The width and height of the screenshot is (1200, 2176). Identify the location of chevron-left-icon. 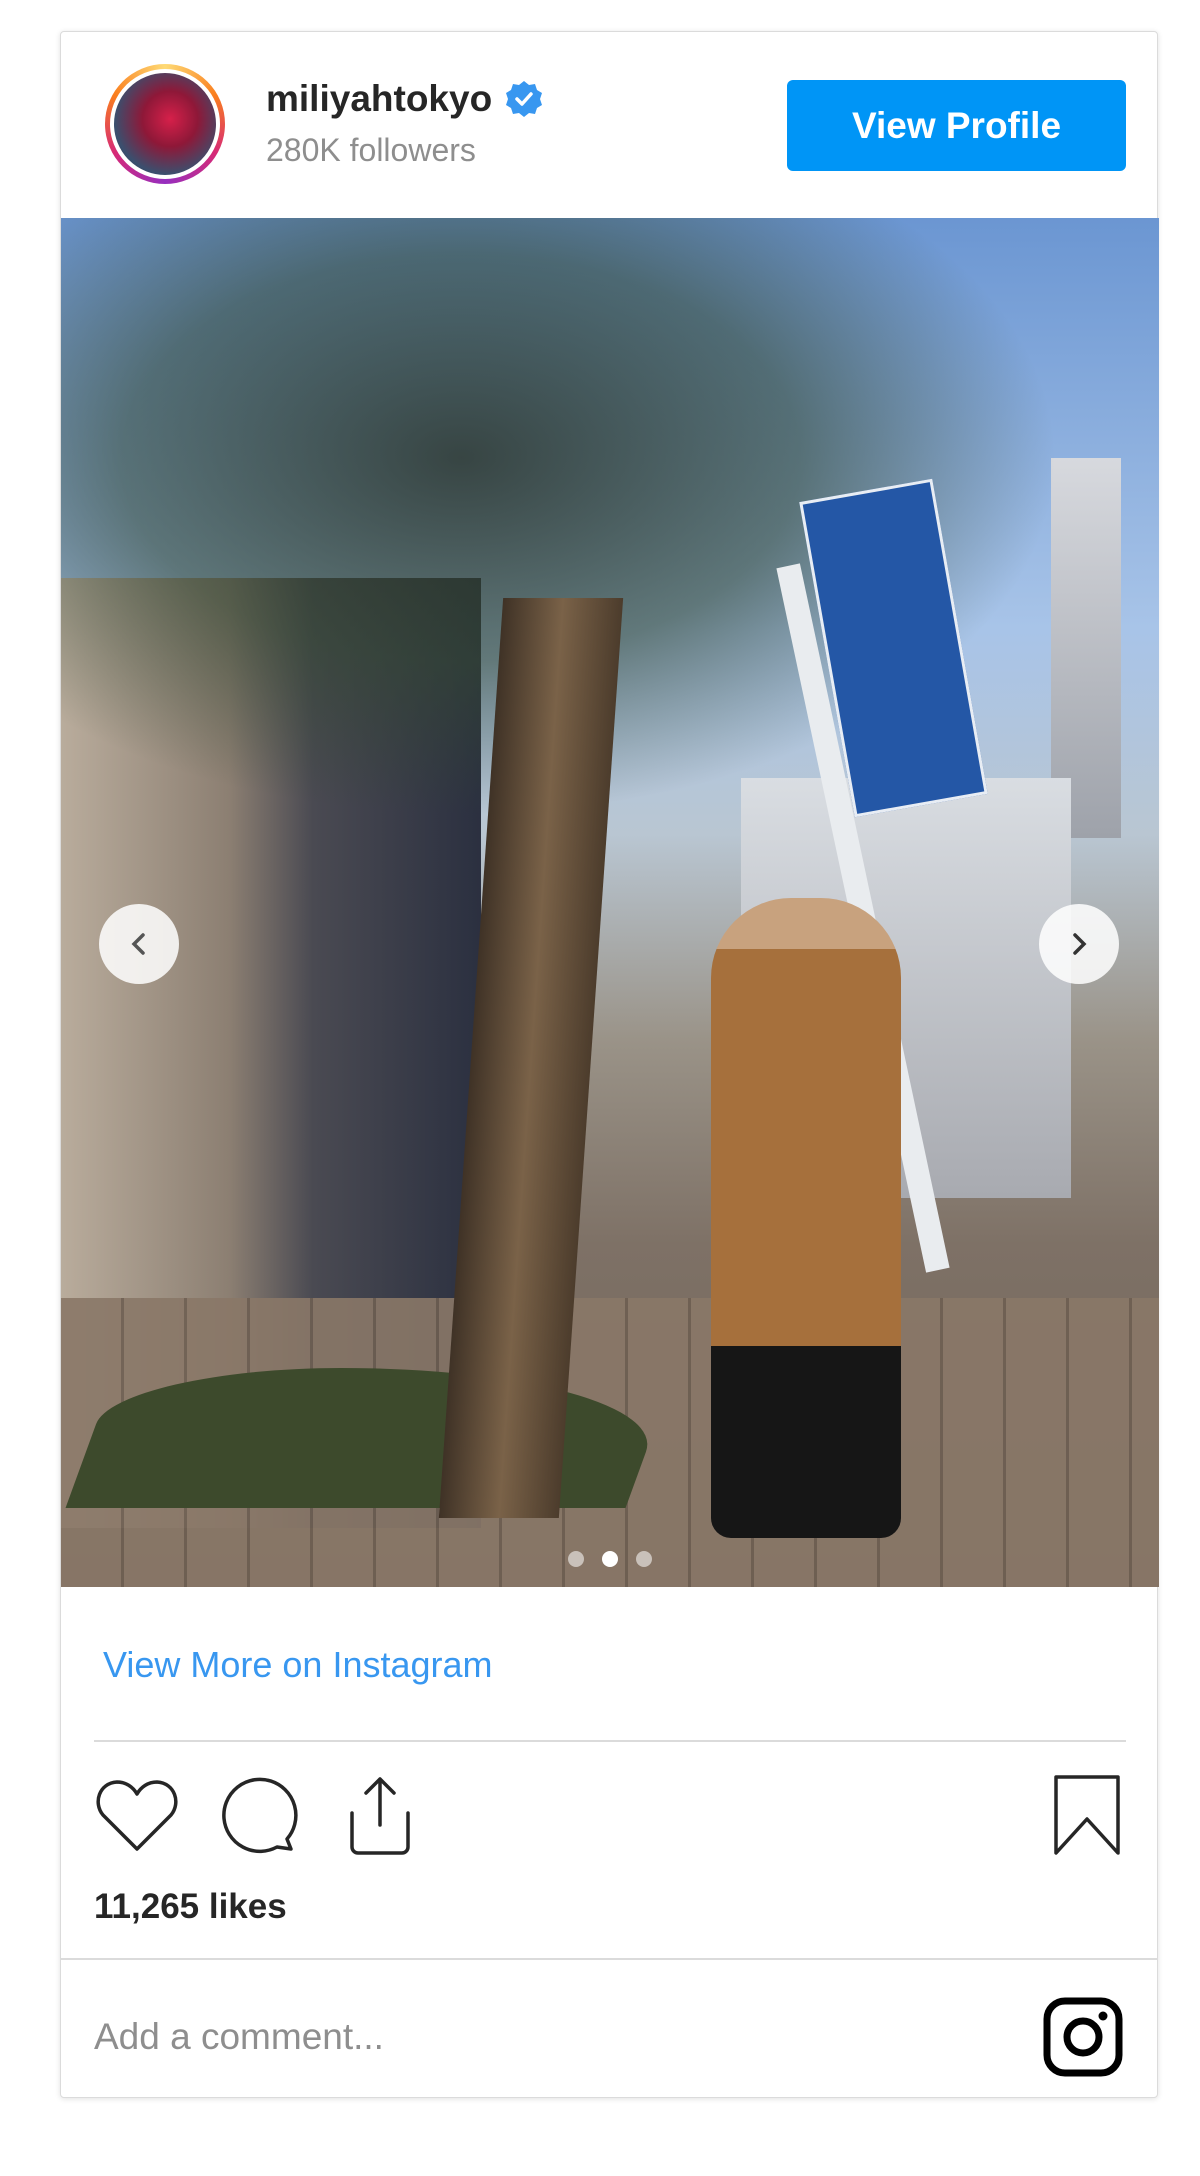
(138, 944).